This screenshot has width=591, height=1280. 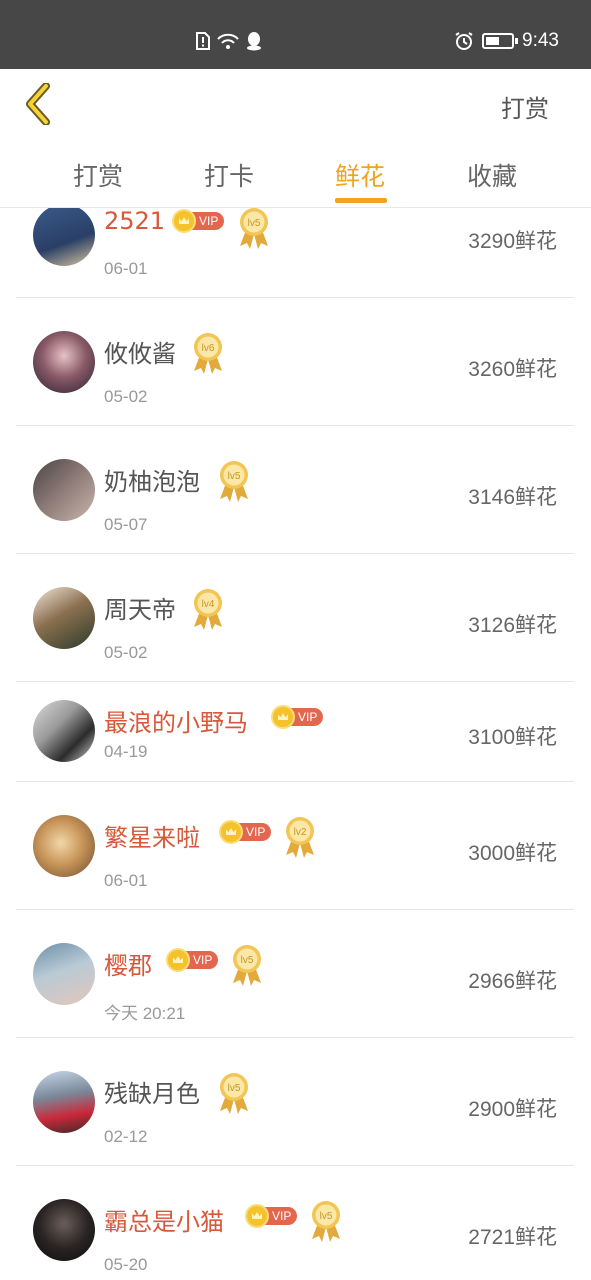 I want to click on user-name: 霸总是小猫, so click(x=164, y=1222).